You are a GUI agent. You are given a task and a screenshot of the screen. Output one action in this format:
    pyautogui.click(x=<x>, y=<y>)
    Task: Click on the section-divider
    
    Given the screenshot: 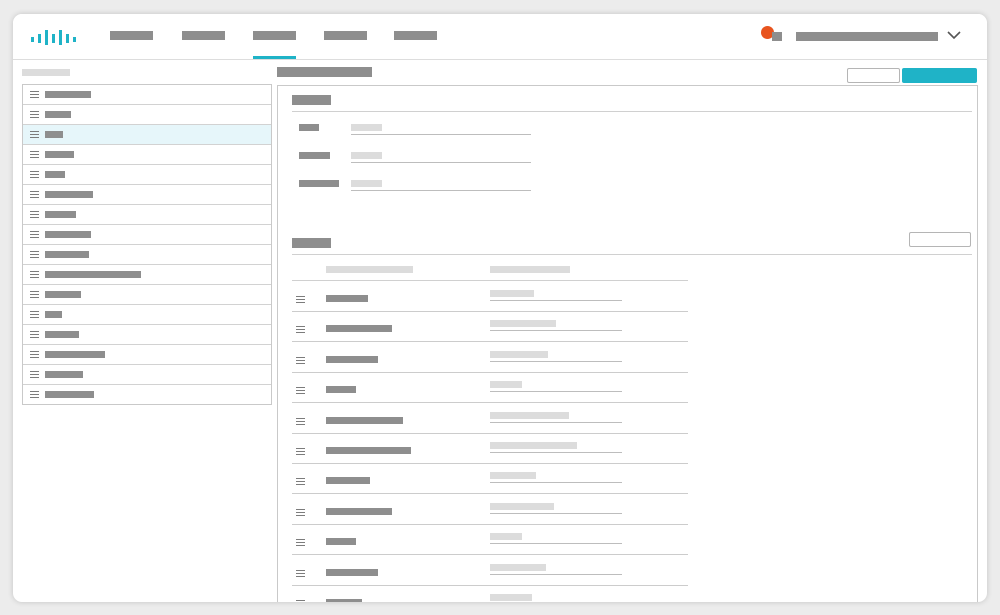 What is the action you would take?
    pyautogui.click(x=632, y=254)
    